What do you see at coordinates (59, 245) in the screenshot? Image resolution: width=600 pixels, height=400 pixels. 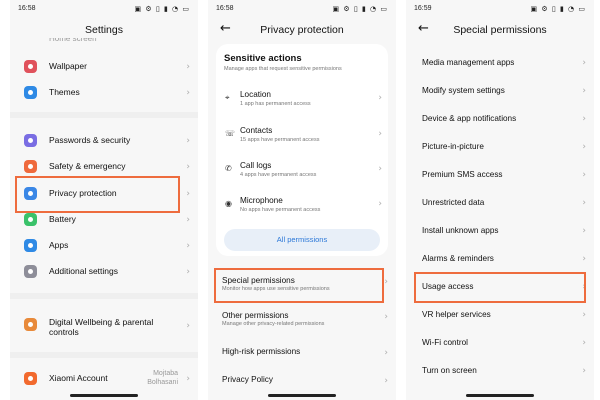 I see `item-label: Apps` at bounding box center [59, 245].